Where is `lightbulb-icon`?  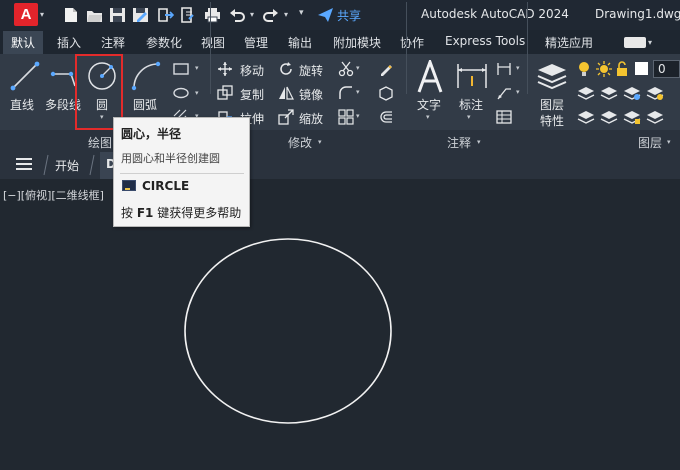 lightbulb-icon is located at coordinates (584, 69).